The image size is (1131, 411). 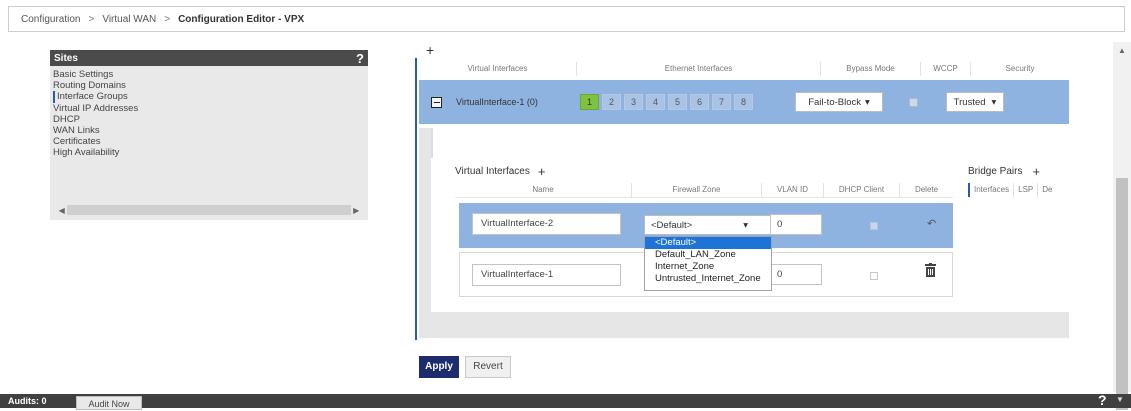 What do you see at coordinates (27, 401) in the screenshot?
I see `audits-count: Audits: 0` at bounding box center [27, 401].